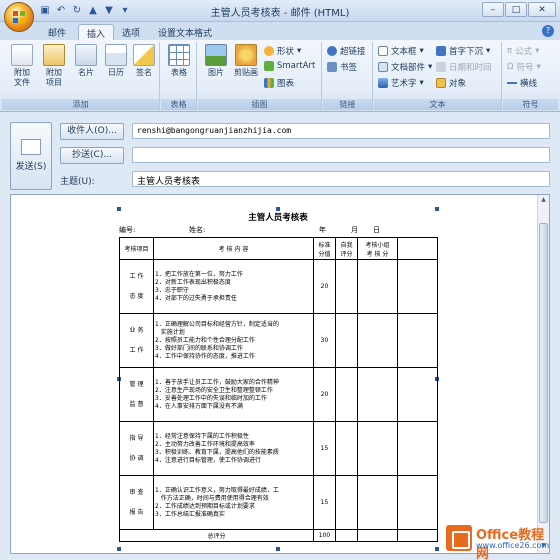 This screenshot has height=560, width=560. What do you see at coordinates (86, 55) in the screenshot?
I see `business-card-icon` at bounding box center [86, 55].